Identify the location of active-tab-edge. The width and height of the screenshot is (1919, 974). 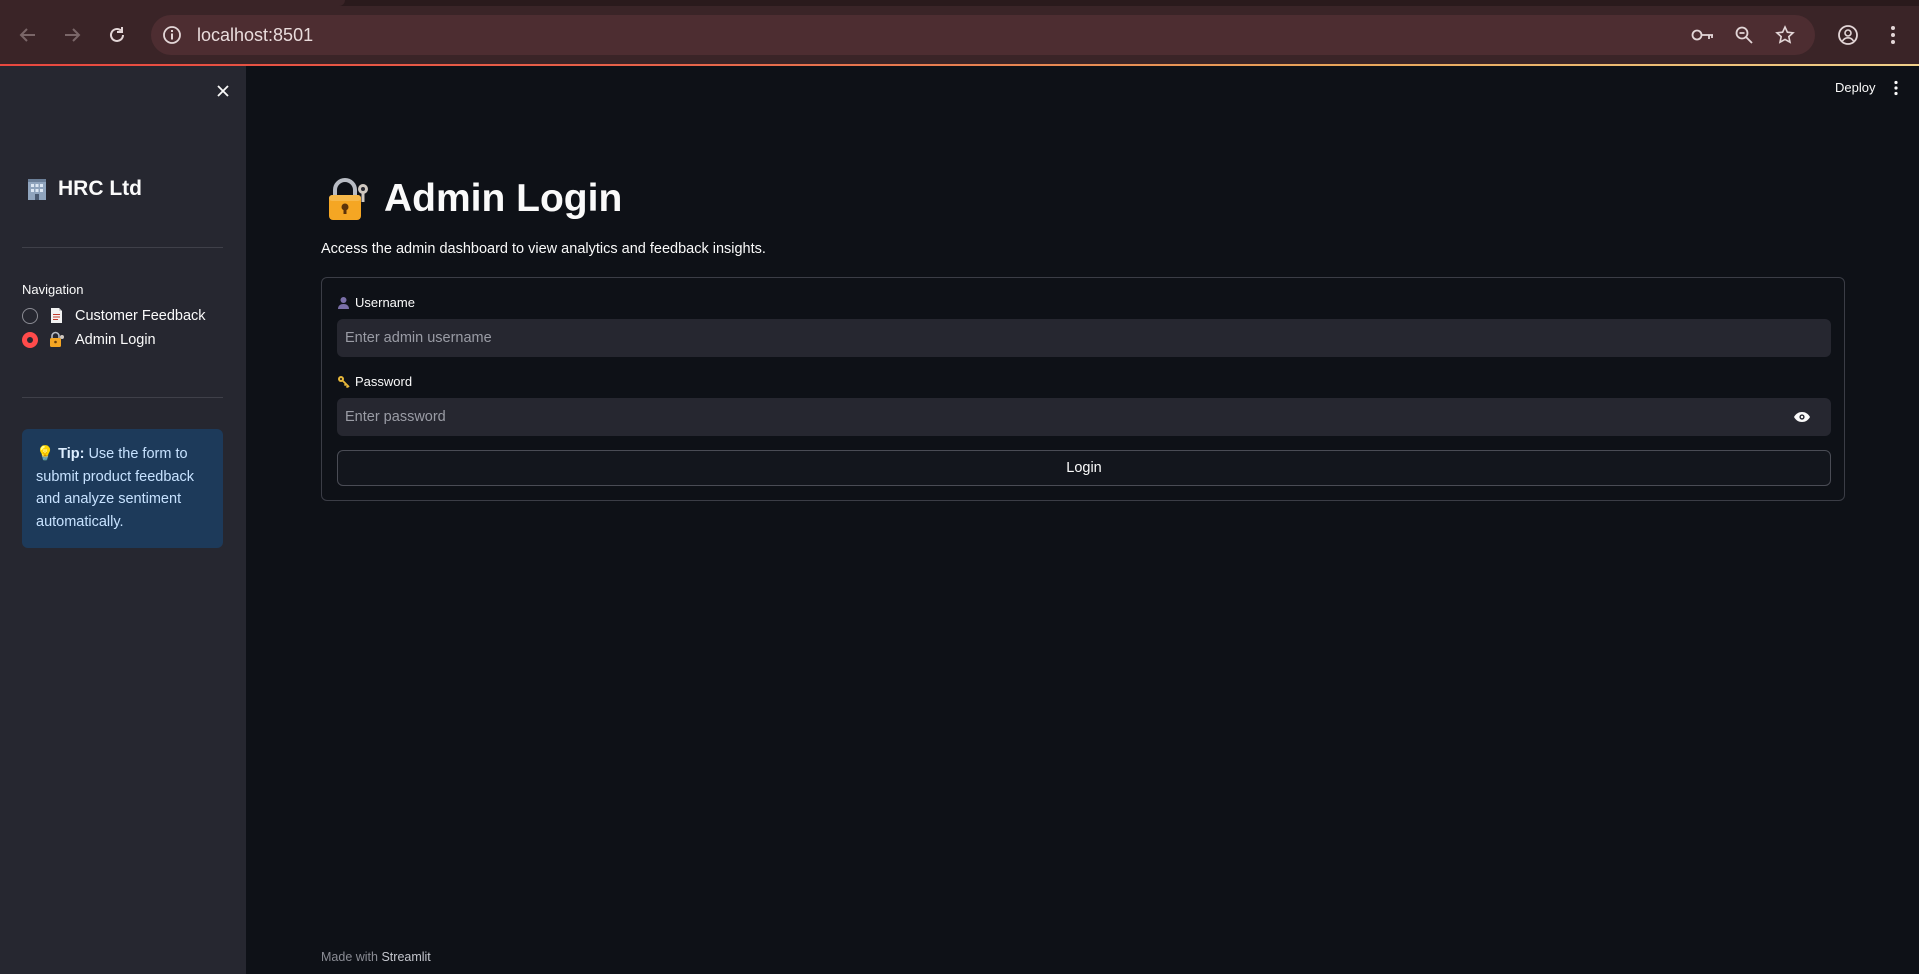
(172, 3).